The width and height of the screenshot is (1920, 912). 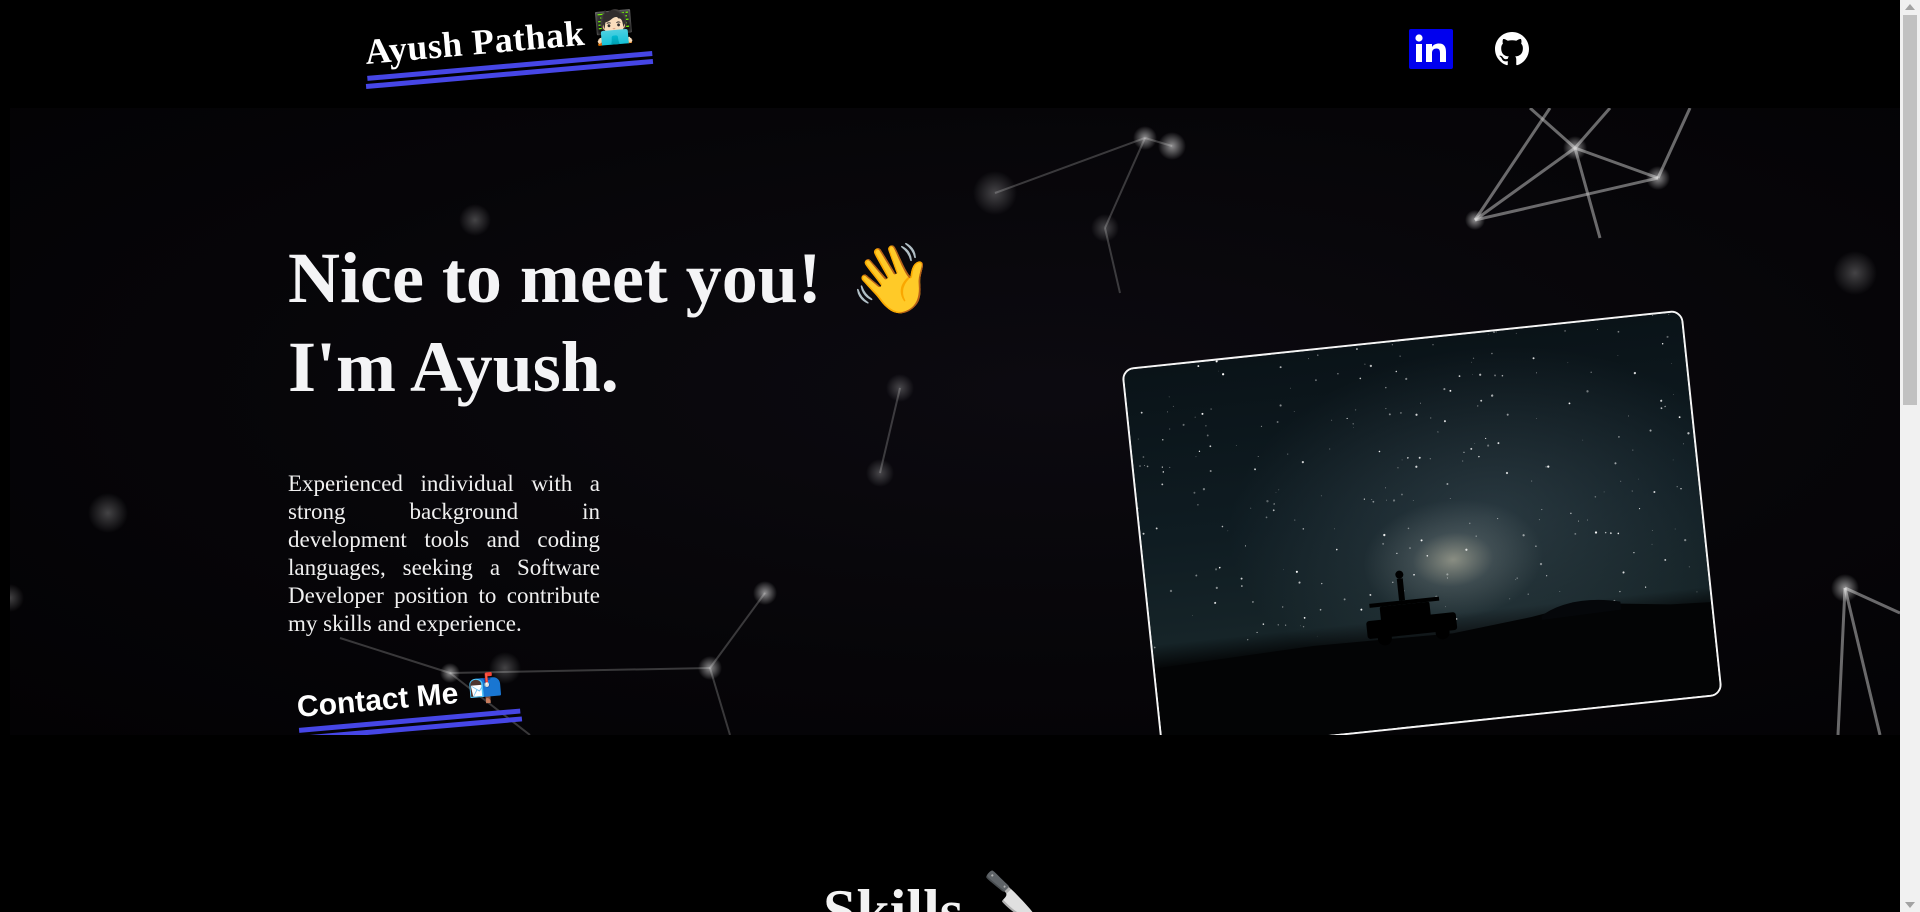 I want to click on mailbox-icon: 📬, so click(x=485, y=689).